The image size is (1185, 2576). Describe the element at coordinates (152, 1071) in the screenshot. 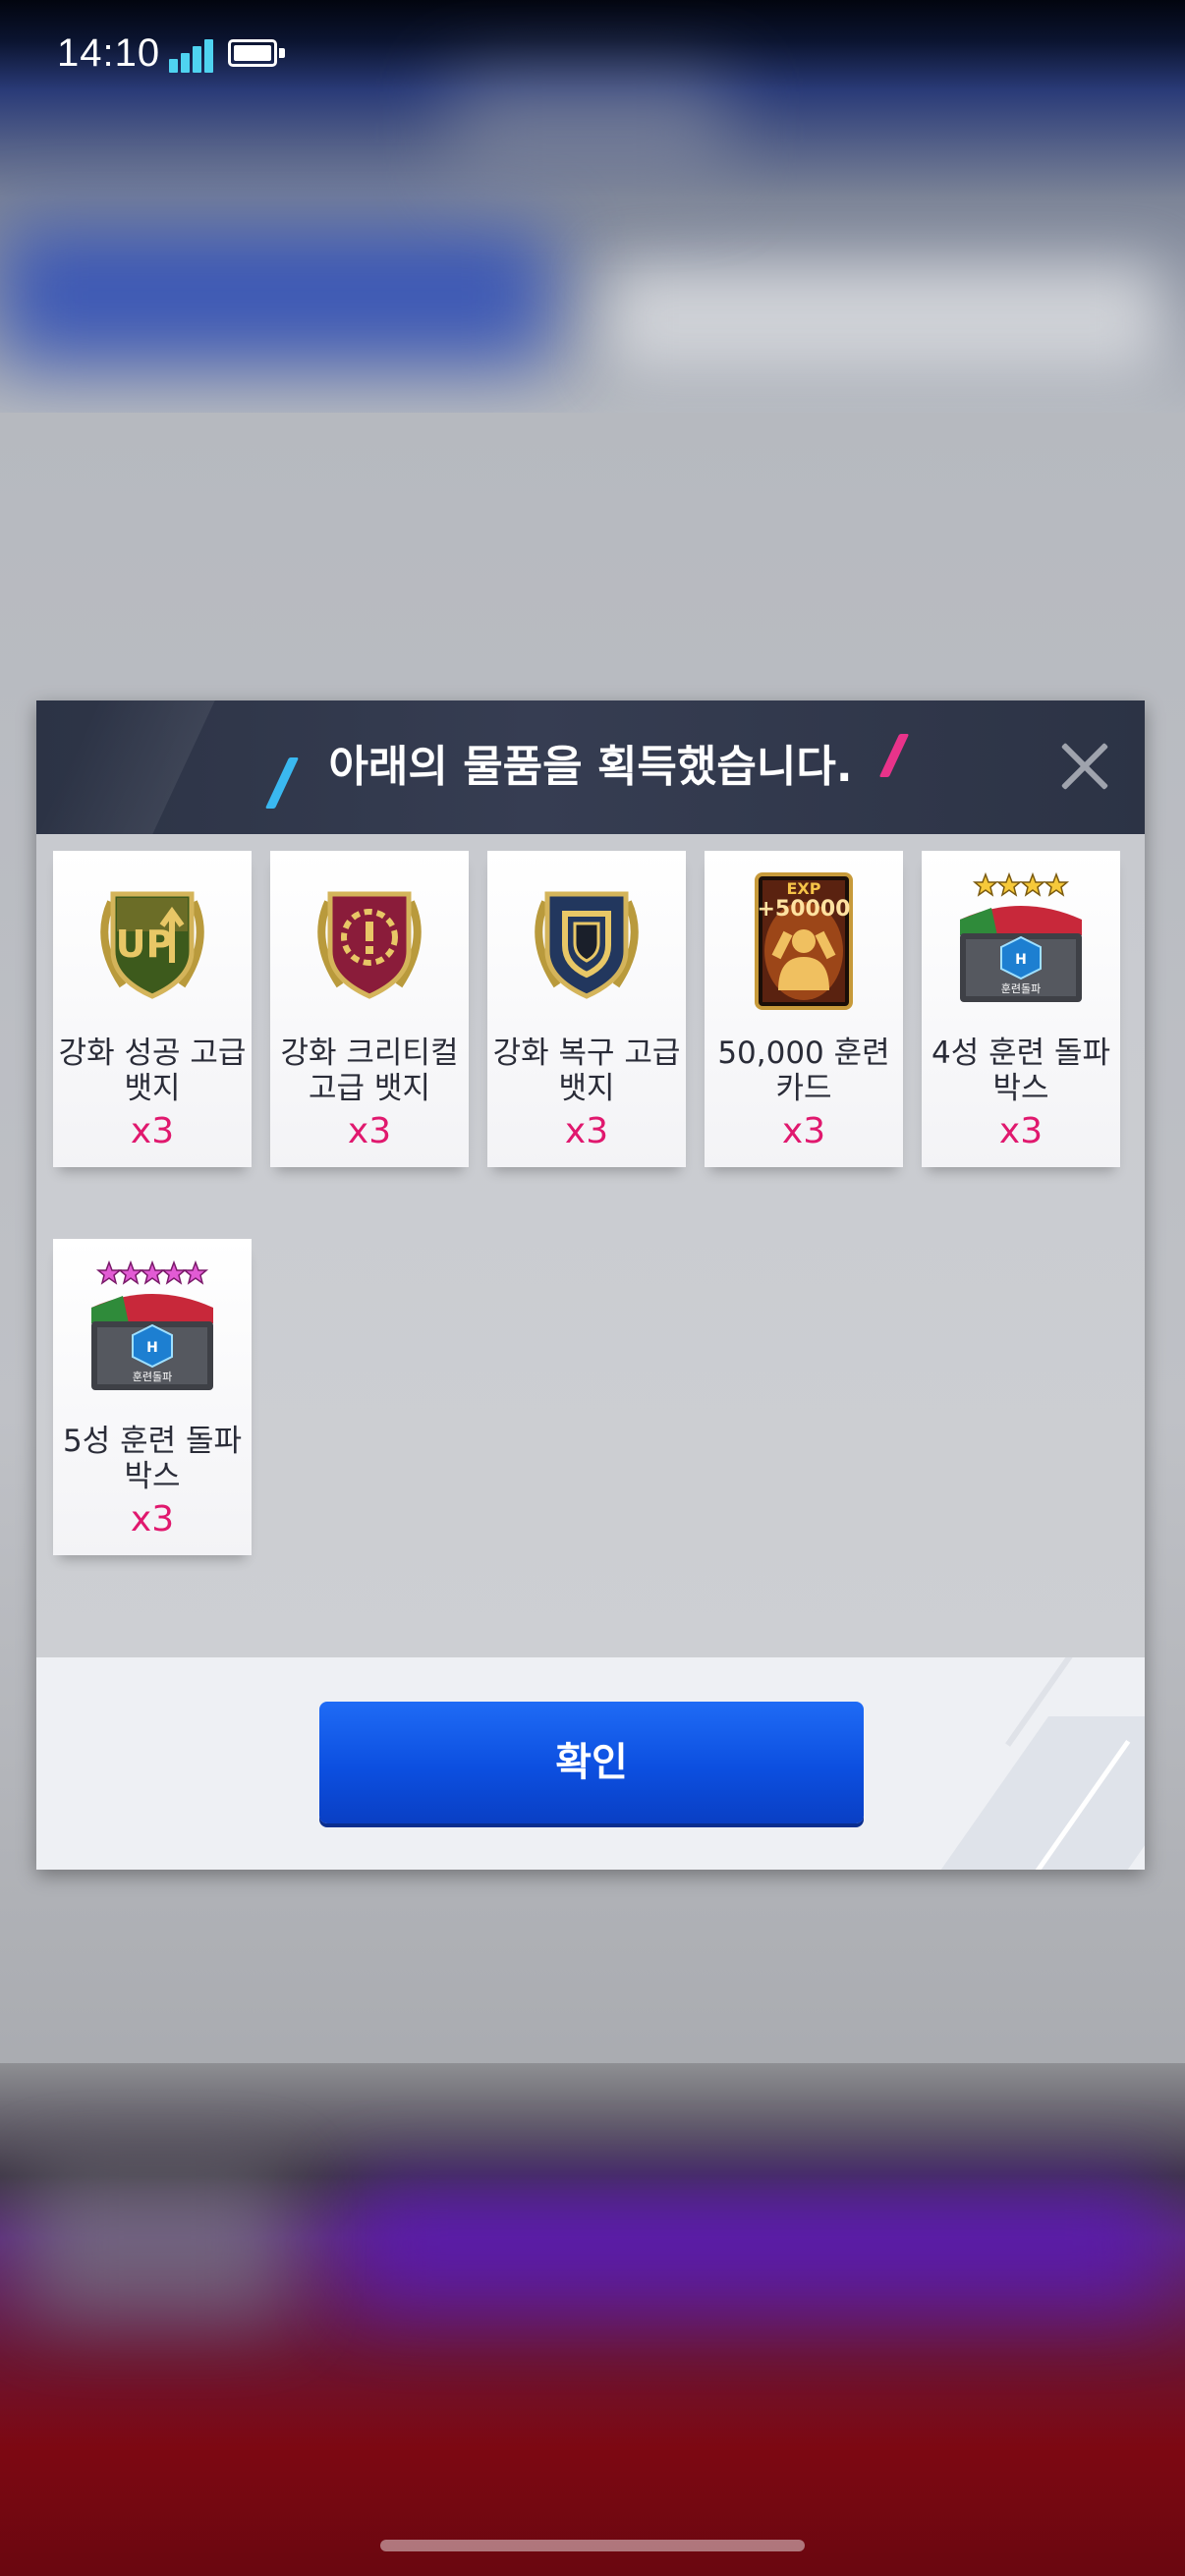

I see `item-name: 강화 성공 고급 뱃지` at that location.